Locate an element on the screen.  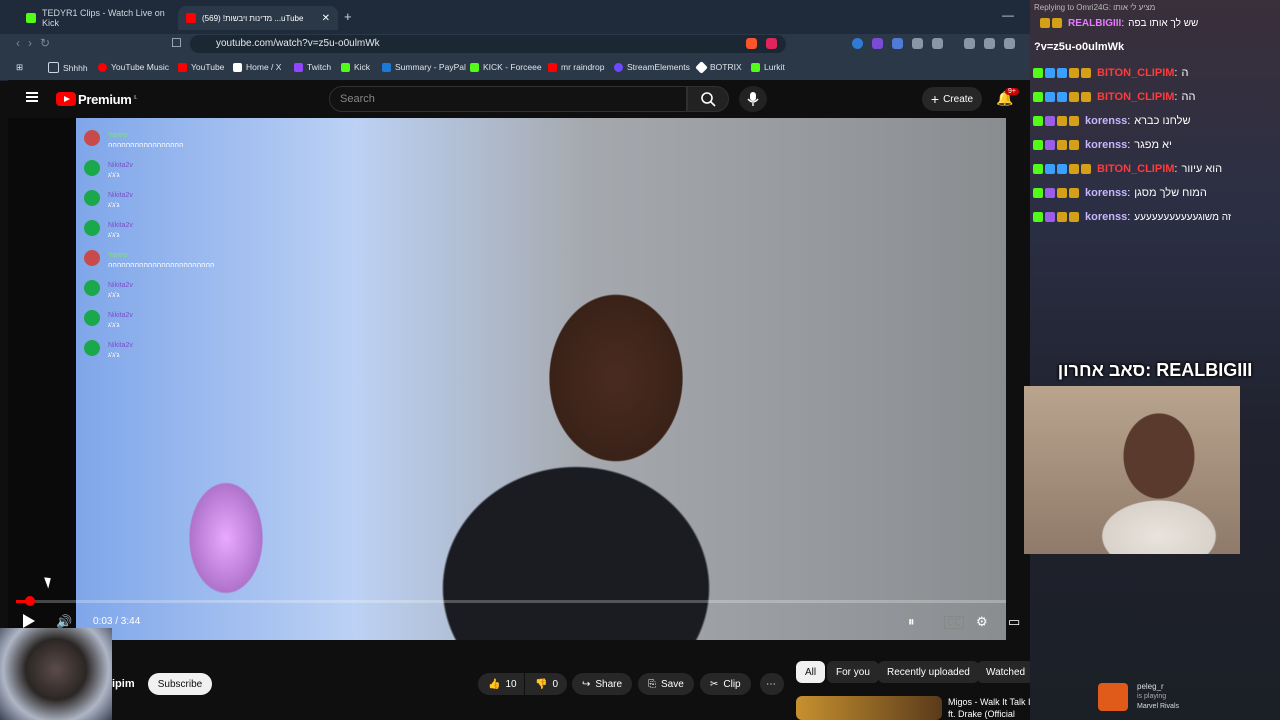
replying-to-text: Replying to Omri24G: מציע לי אותו is located at coordinates (1095, 7).